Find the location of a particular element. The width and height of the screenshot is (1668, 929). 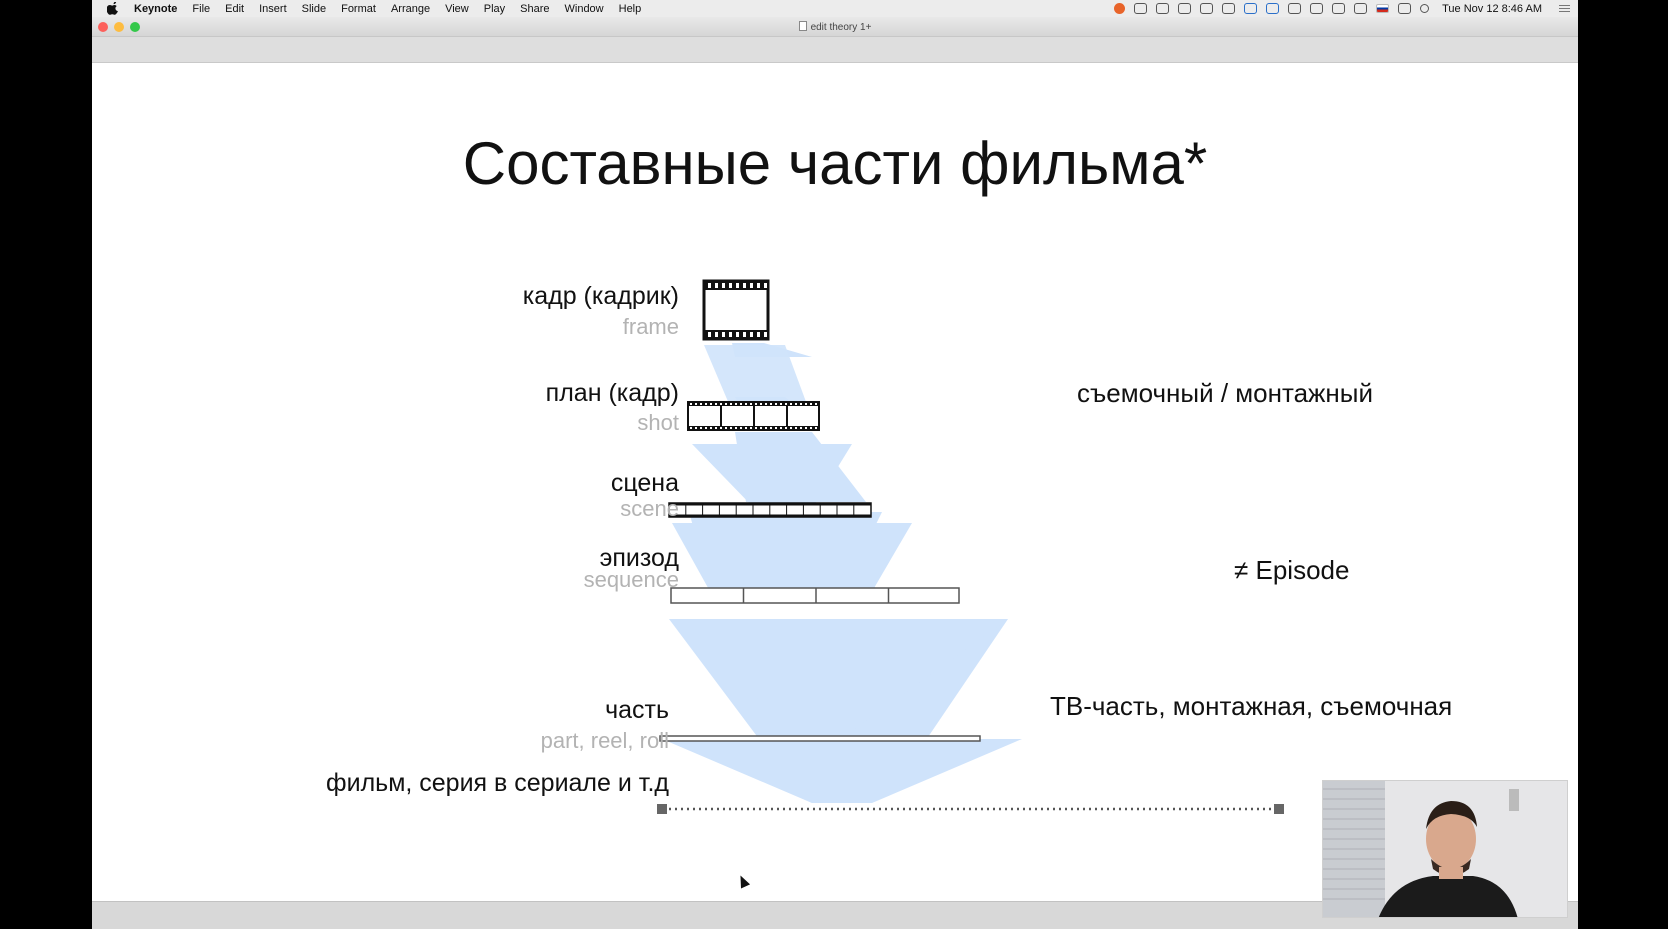

menu-file: File is located at coordinates (201, 9).